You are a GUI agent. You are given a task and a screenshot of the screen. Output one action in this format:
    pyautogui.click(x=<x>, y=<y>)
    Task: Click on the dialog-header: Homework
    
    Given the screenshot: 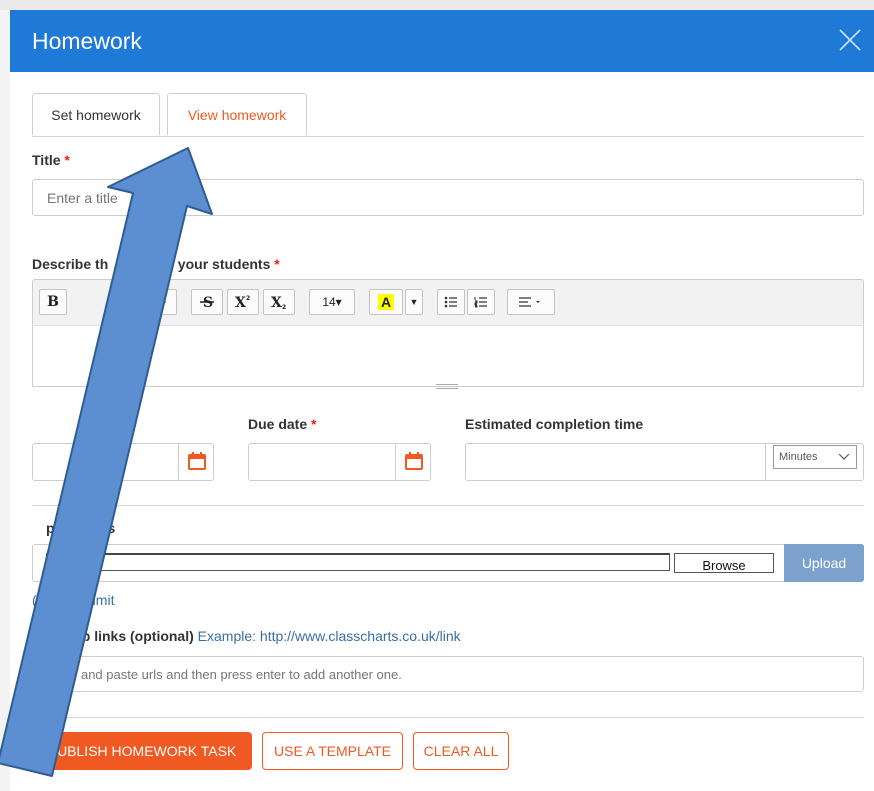 What is the action you would take?
    pyautogui.click(x=442, y=41)
    